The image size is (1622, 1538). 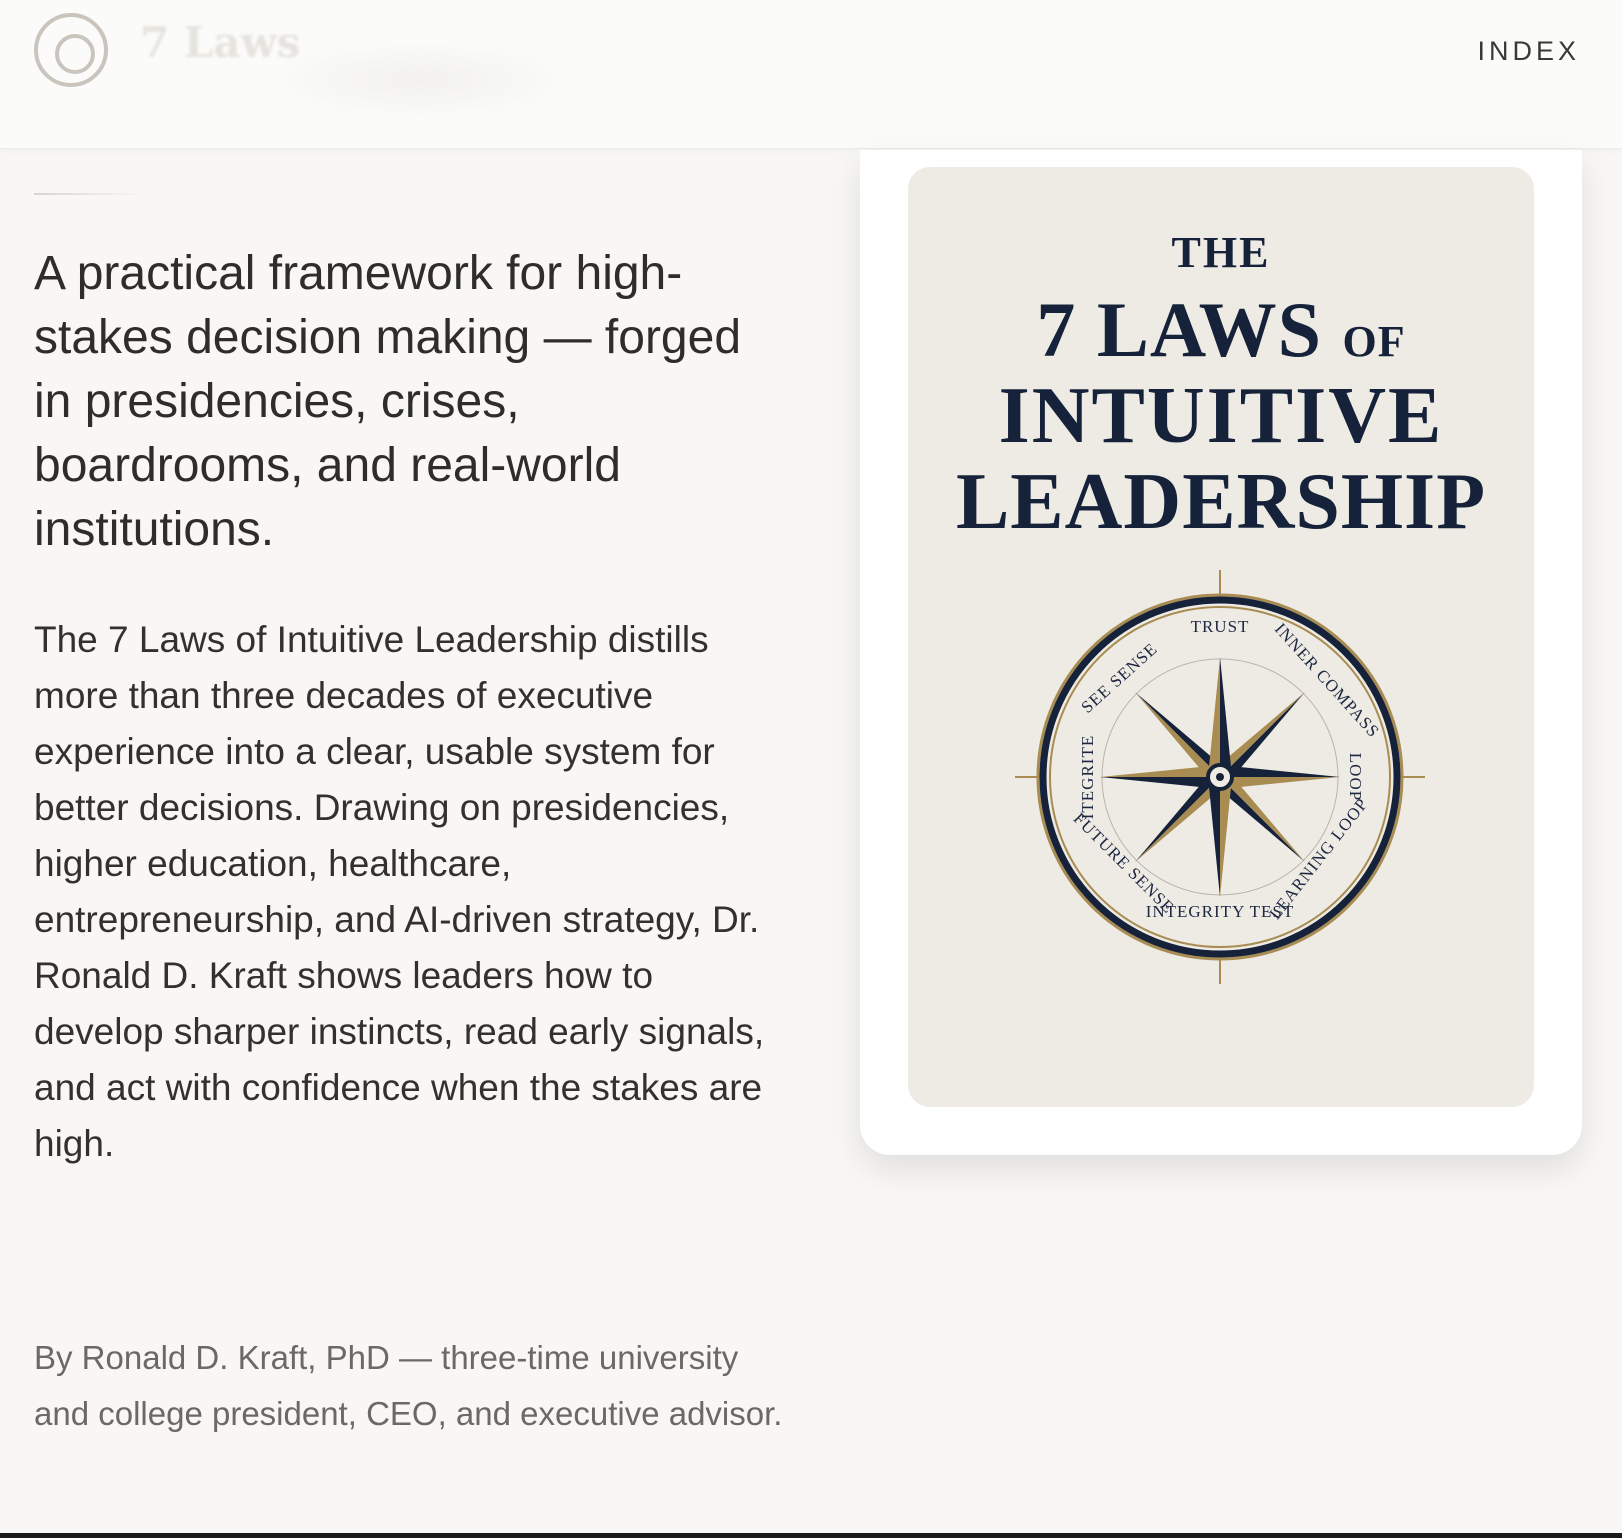 I want to click on cover-title-laws-text: 7 LAWS, so click(x=1179, y=329).